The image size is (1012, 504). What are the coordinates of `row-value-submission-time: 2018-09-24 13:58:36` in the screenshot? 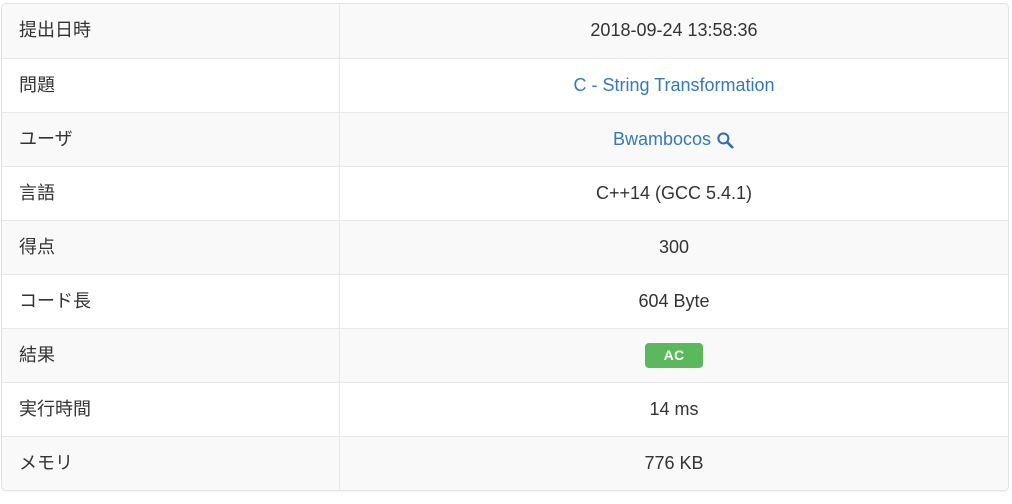 It's located at (674, 31).